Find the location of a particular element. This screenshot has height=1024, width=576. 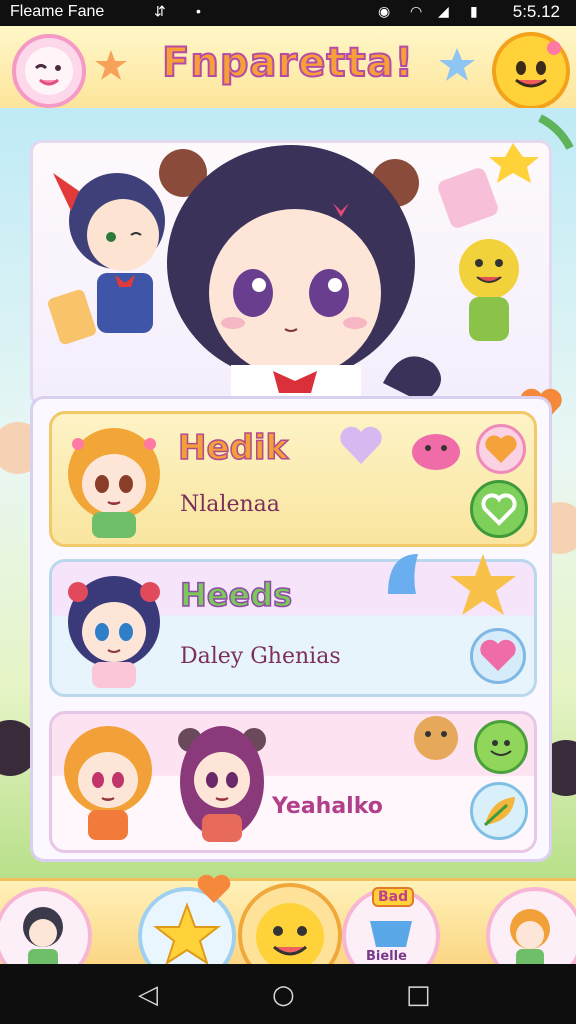

list-item: Yeahalko is located at coordinates (293, 782).